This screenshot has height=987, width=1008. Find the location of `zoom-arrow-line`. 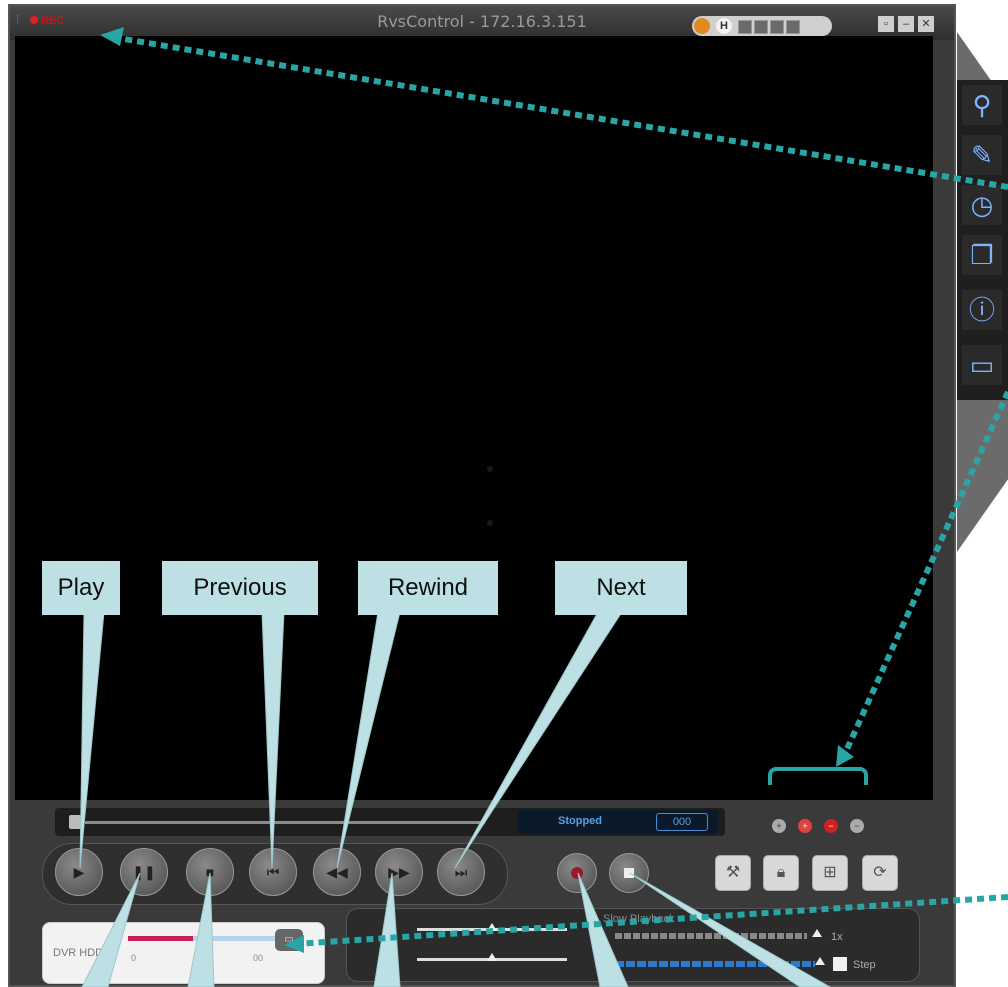

zoom-arrow-line is located at coordinates (924, 575).